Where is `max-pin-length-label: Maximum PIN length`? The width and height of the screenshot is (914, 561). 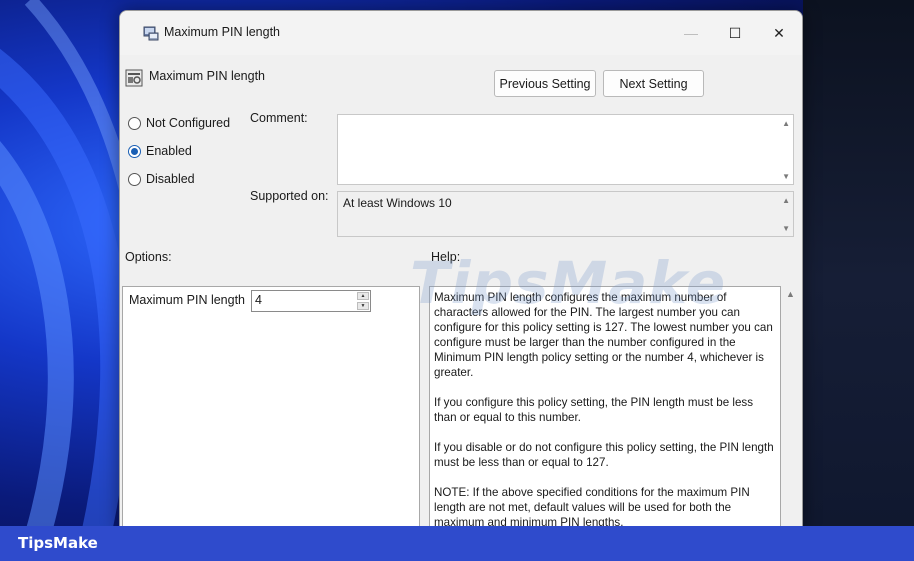 max-pin-length-label: Maximum PIN length is located at coordinates (187, 300).